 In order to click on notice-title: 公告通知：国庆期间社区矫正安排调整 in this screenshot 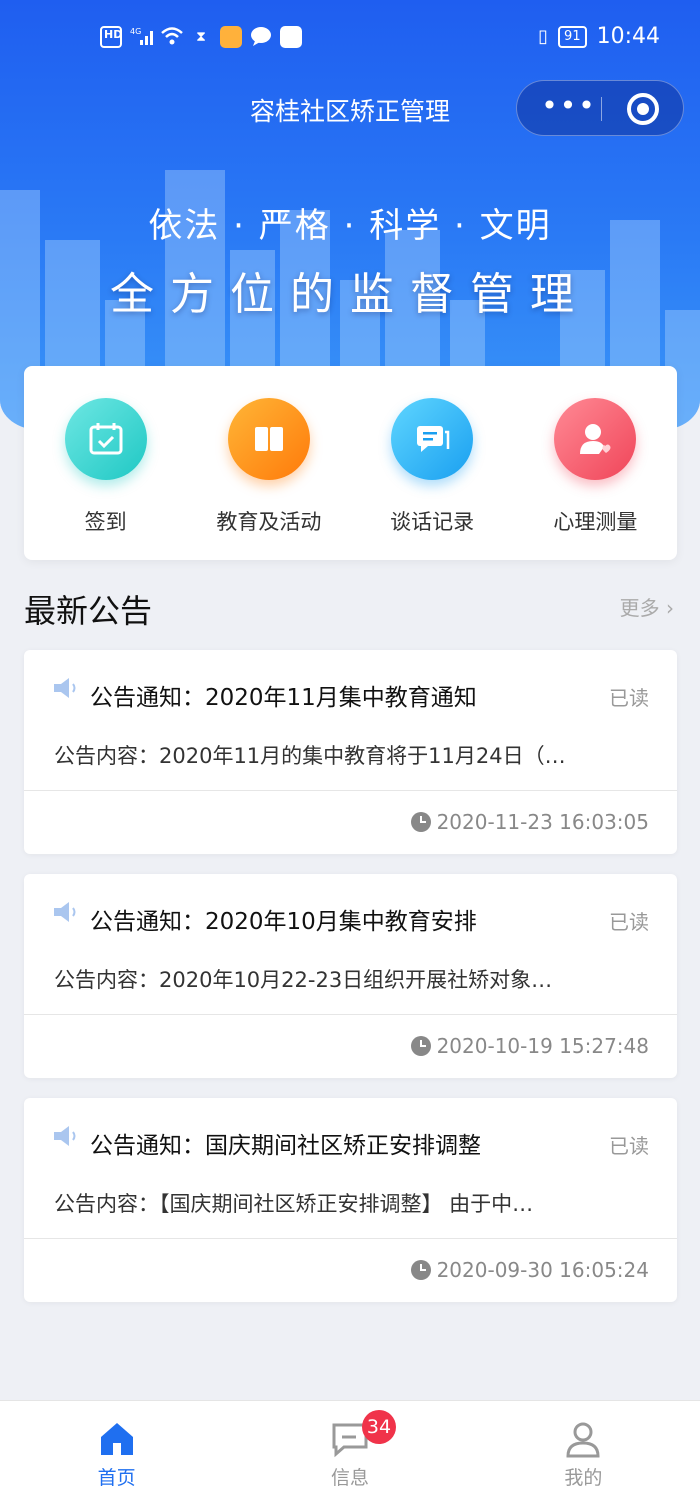, I will do `click(285, 1146)`.